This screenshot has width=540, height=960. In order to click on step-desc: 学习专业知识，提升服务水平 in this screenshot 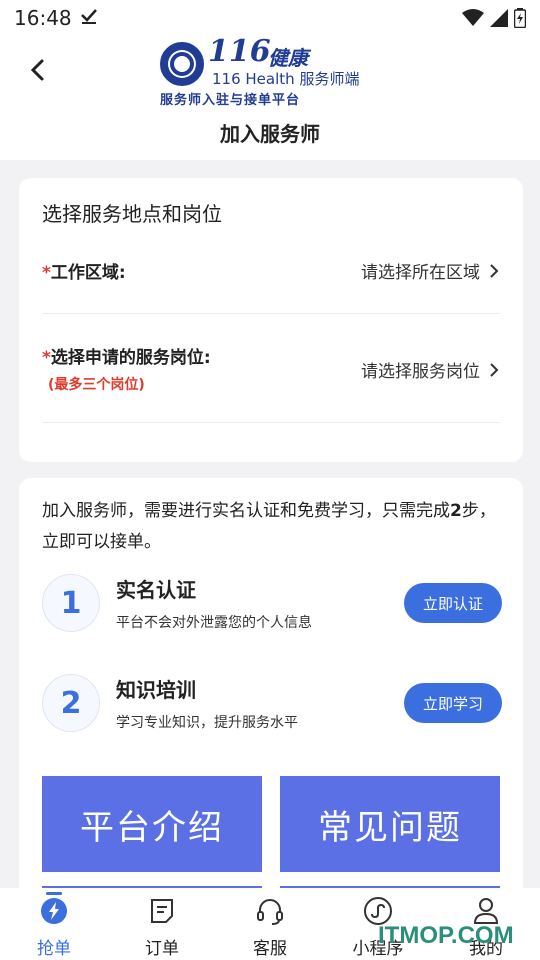, I will do `click(207, 723)`.